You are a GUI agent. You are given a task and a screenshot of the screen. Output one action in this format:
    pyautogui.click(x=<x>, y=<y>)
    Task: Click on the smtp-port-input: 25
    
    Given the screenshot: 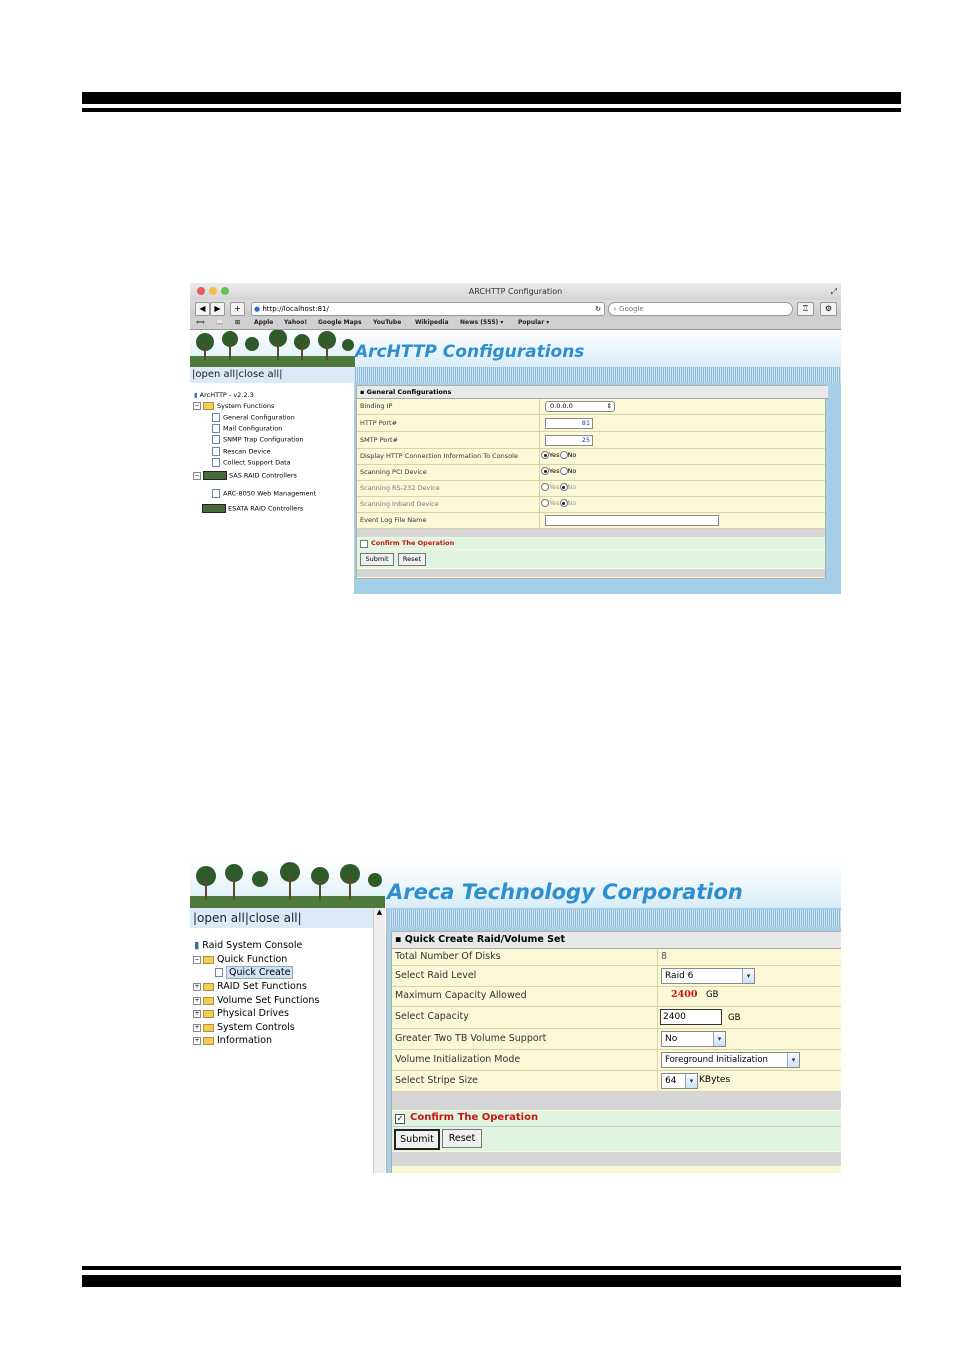 What is the action you would take?
    pyautogui.click(x=569, y=440)
    